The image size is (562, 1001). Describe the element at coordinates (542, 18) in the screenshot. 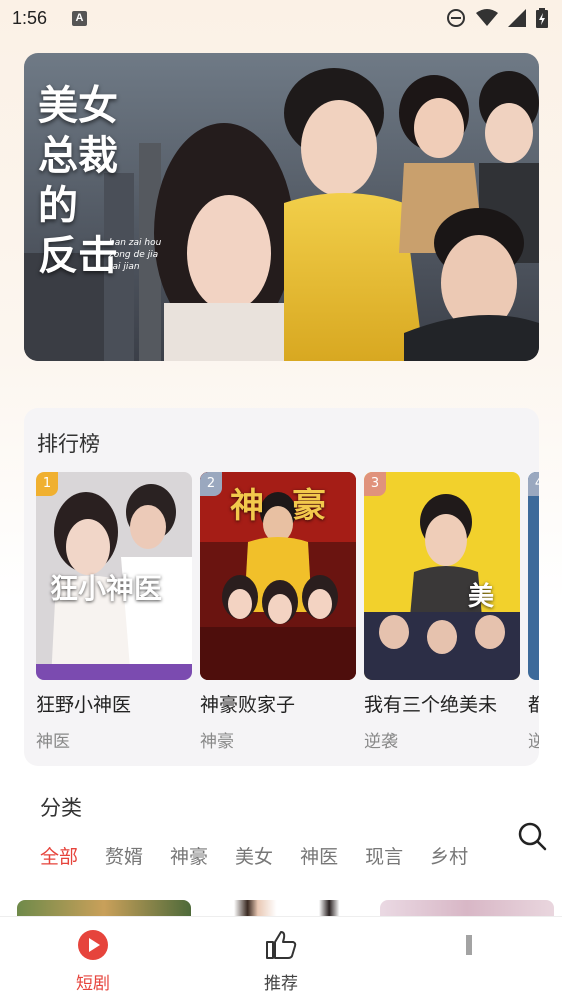

I see `battery-icon` at that location.